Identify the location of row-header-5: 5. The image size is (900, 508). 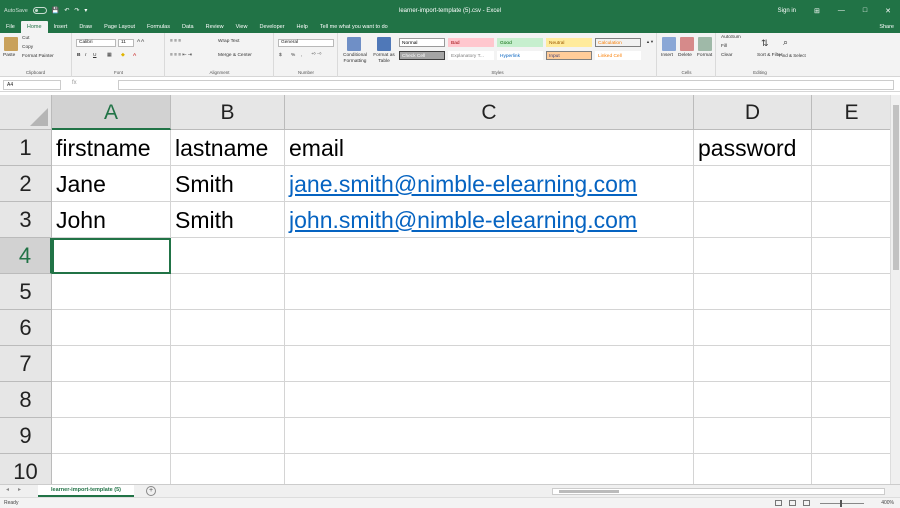
(26, 292).